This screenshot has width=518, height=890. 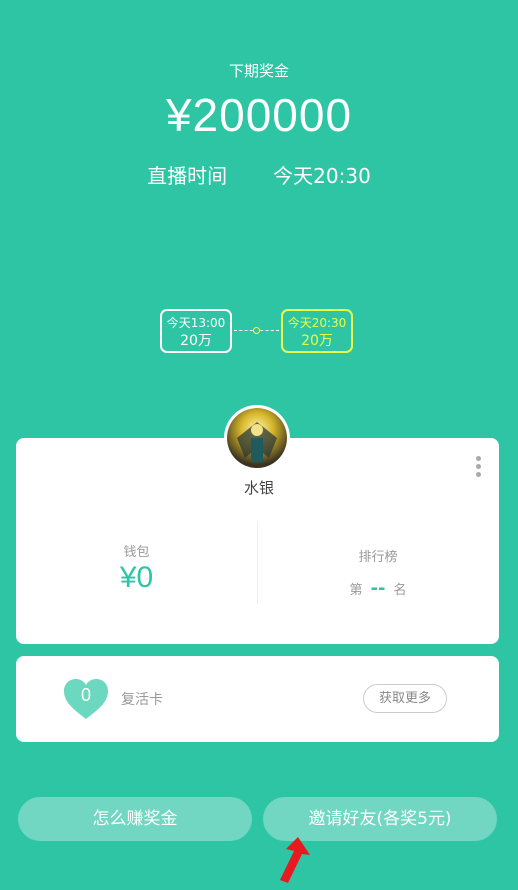 What do you see at coordinates (259, 115) in the screenshot?
I see `prize-amount: ¥200000` at bounding box center [259, 115].